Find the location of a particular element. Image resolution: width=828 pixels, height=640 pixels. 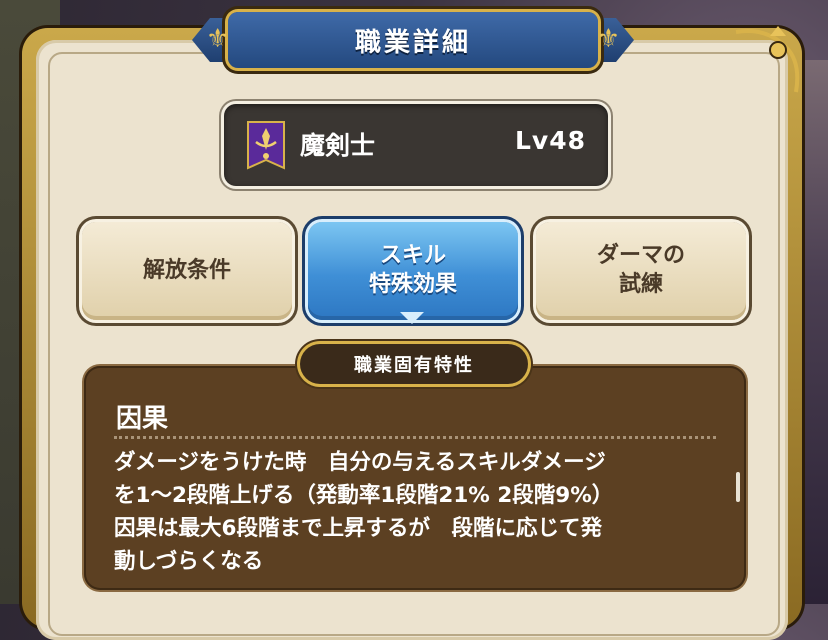

selected-tab-pointer is located at coordinates (412, 318).